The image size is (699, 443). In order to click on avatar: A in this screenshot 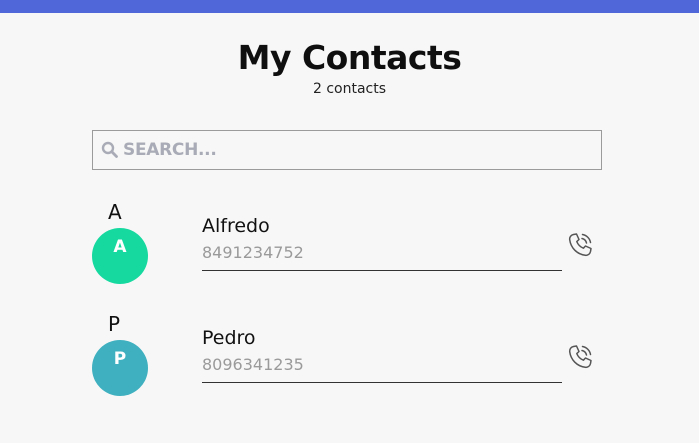, I will do `click(120, 256)`.